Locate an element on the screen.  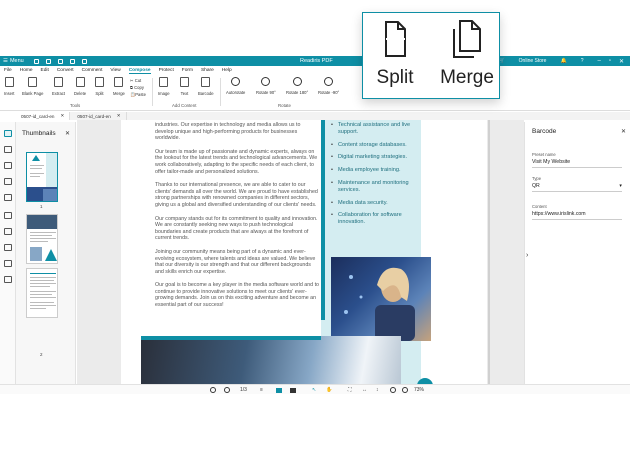
cut-button: ✂ Cut is located at coordinates (138, 80).